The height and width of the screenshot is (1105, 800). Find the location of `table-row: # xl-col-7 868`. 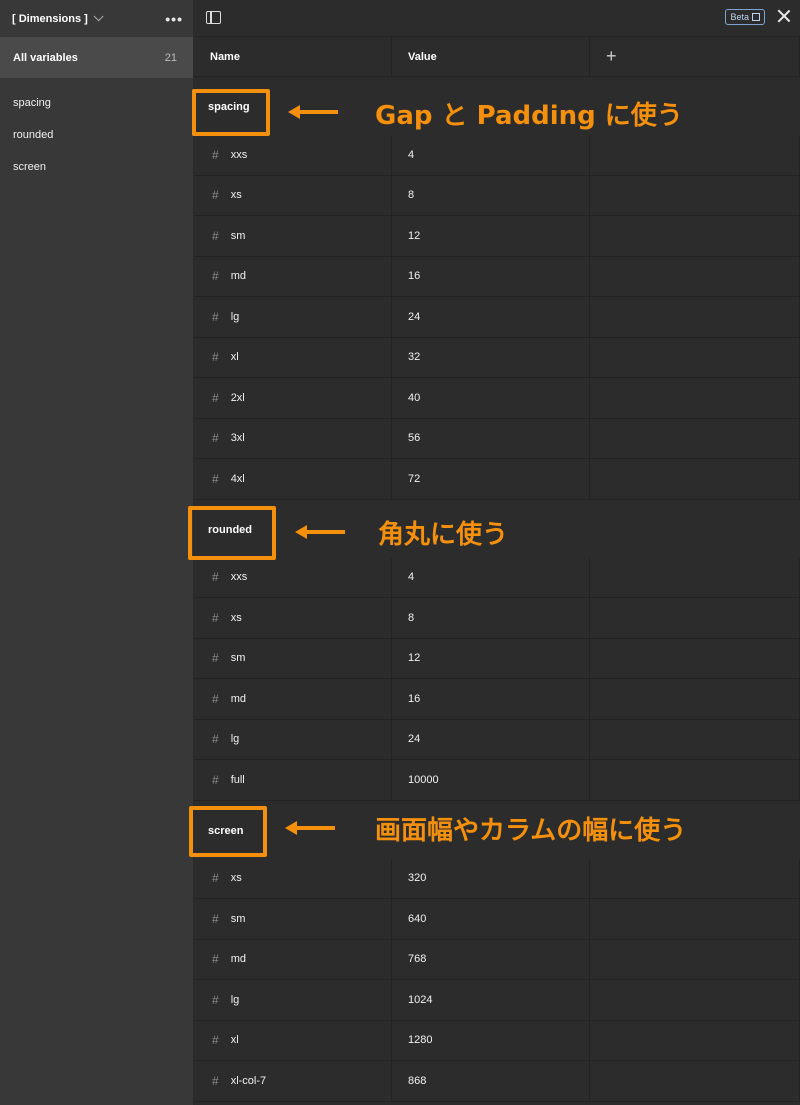

table-row: # xl-col-7 868 is located at coordinates (497, 1081).